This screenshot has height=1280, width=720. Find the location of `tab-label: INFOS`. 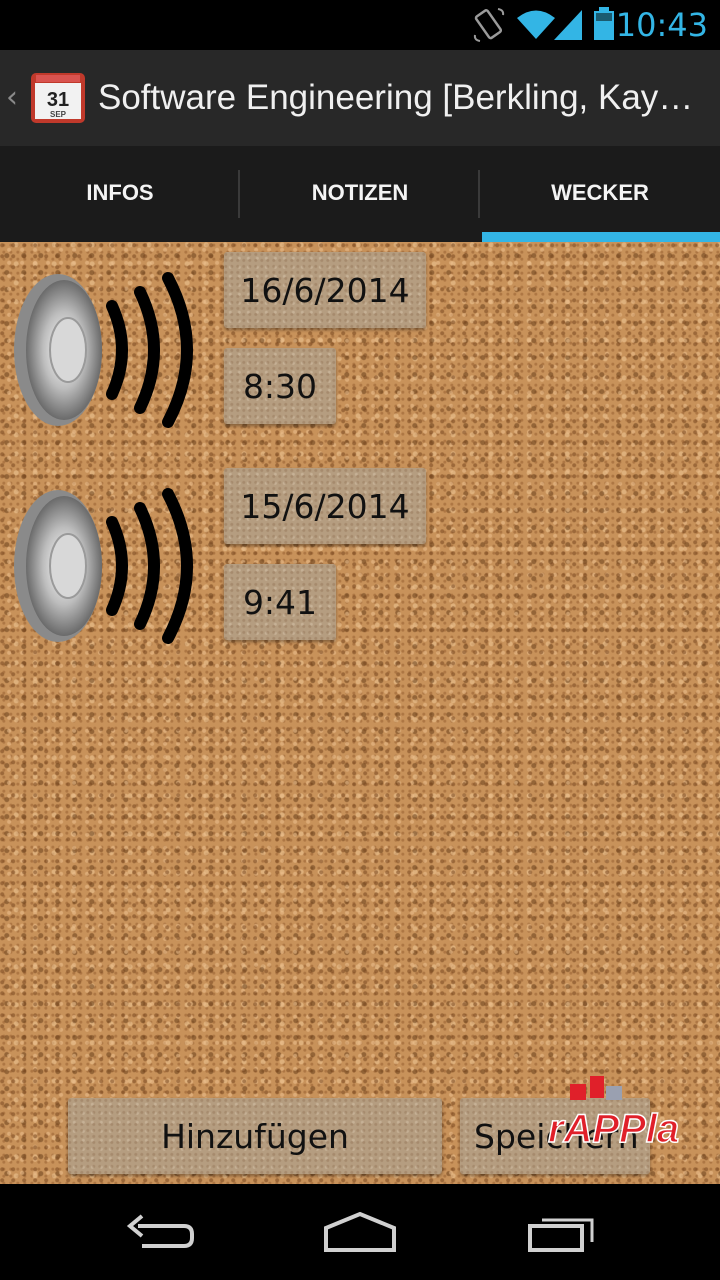

tab-label: INFOS is located at coordinates (120, 192).